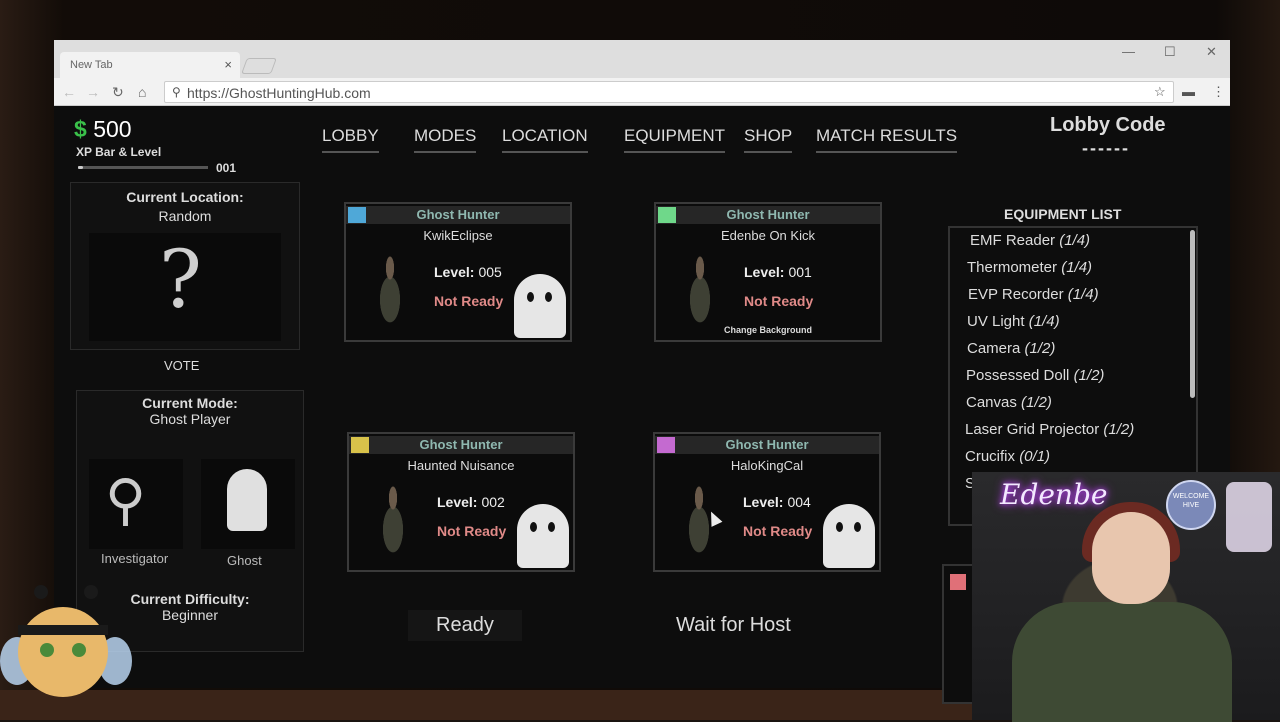  Describe the element at coordinates (887, 139) in the screenshot. I see `menu-match-results: MATCH RESULTS` at that location.